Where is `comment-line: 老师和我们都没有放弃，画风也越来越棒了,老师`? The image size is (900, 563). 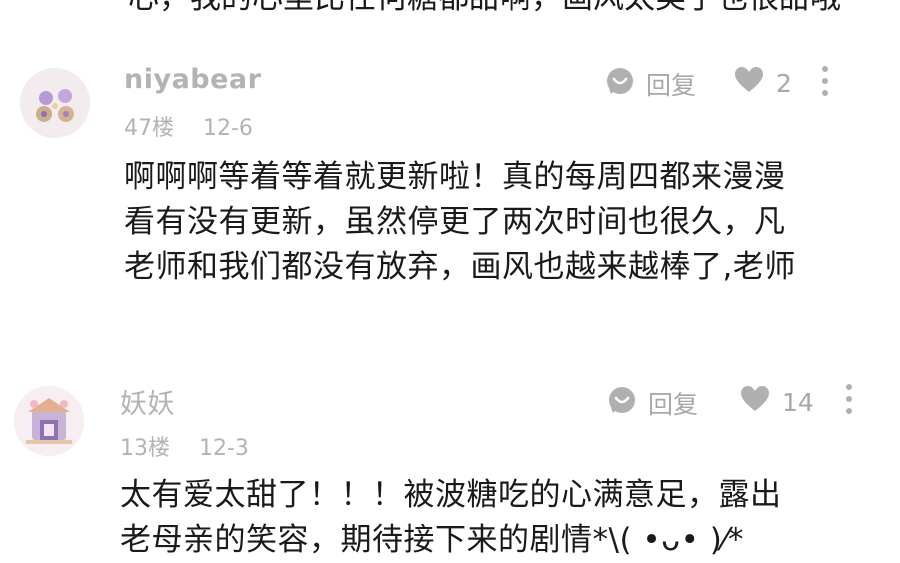
comment-line: 老师和我们都没有放弃，画风也越来越棒了,老师 is located at coordinates (460, 267).